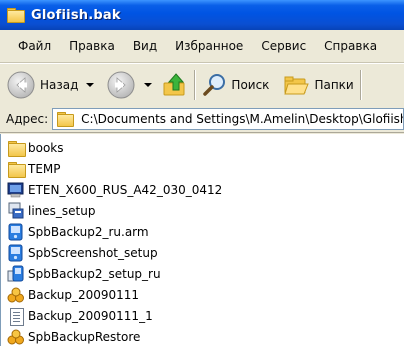 Image resolution: width=404 pixels, height=346 pixels. What do you see at coordinates (34, 46) in the screenshot?
I see `menu-file: Файл` at bounding box center [34, 46].